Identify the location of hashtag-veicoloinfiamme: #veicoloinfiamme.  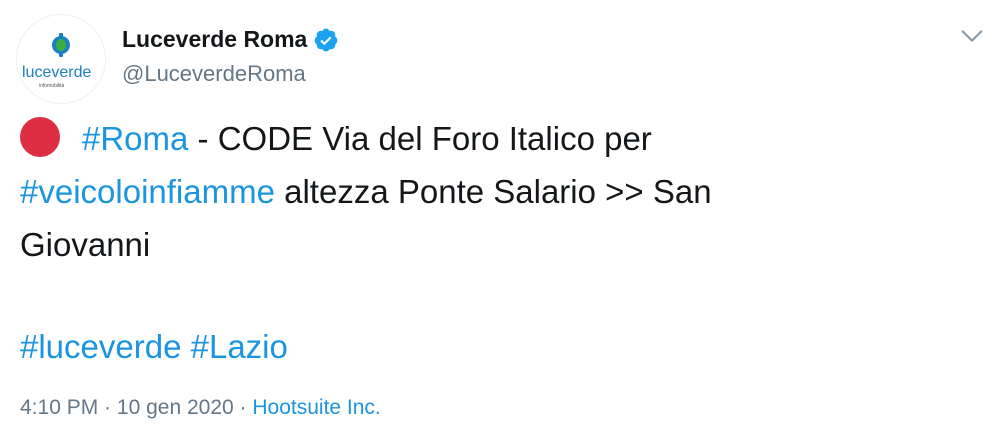
(147, 191).